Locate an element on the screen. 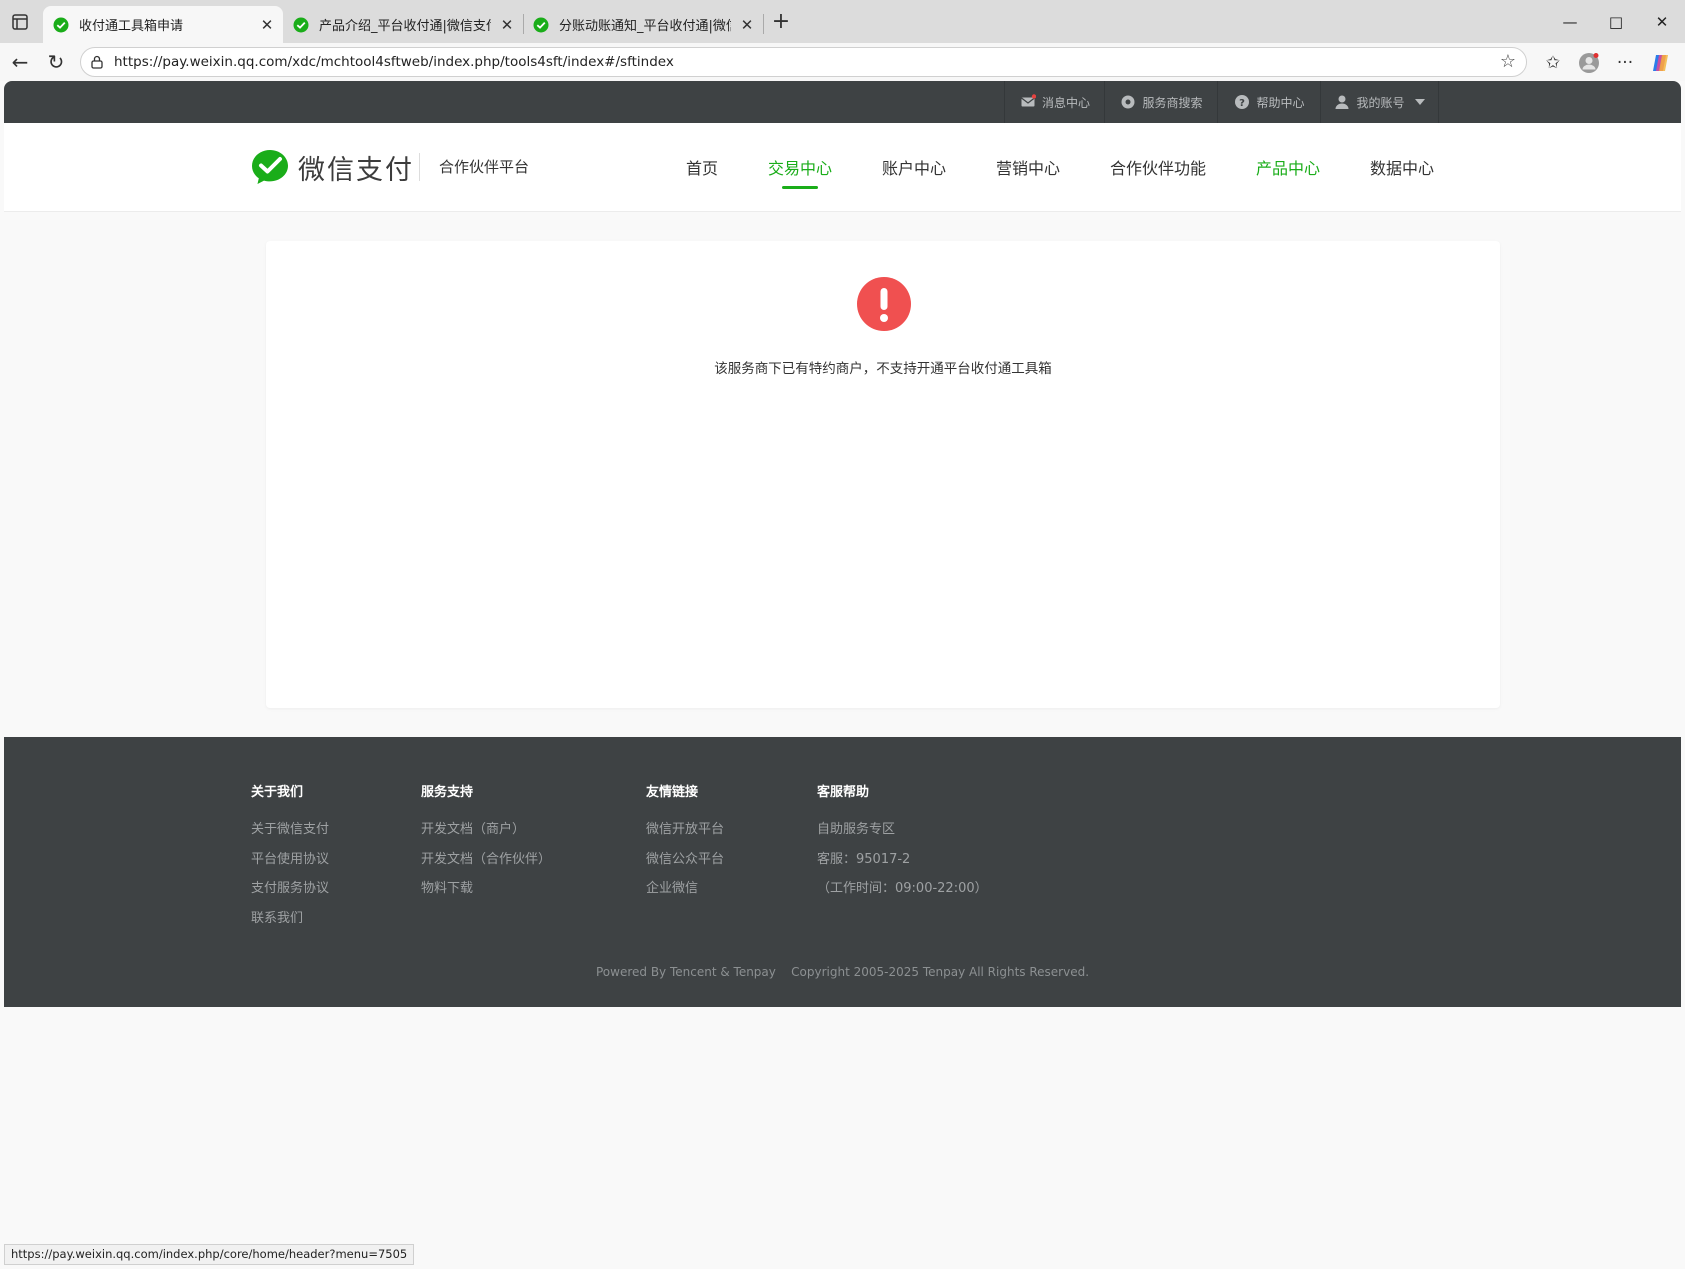  tab-title: 产品介绍_平台收付通|微信支付合 is located at coordinates (405, 26).